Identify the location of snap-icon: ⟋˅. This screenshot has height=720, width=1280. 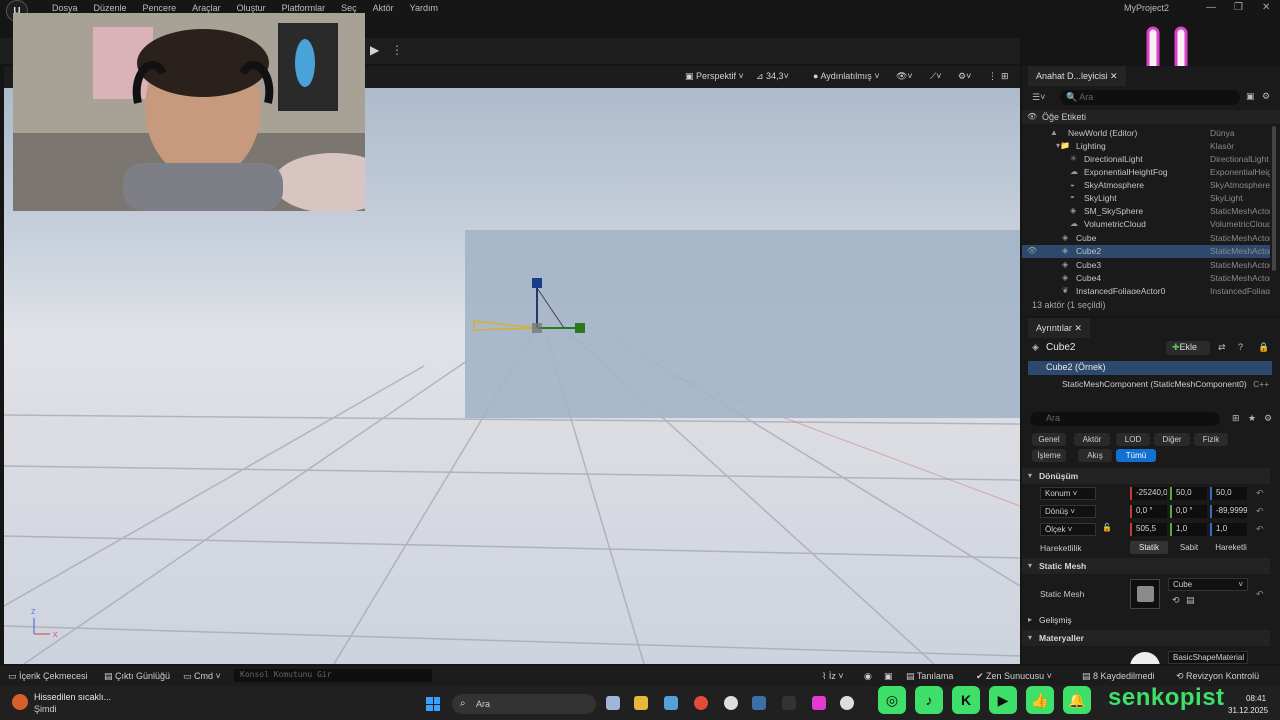
(936, 76).